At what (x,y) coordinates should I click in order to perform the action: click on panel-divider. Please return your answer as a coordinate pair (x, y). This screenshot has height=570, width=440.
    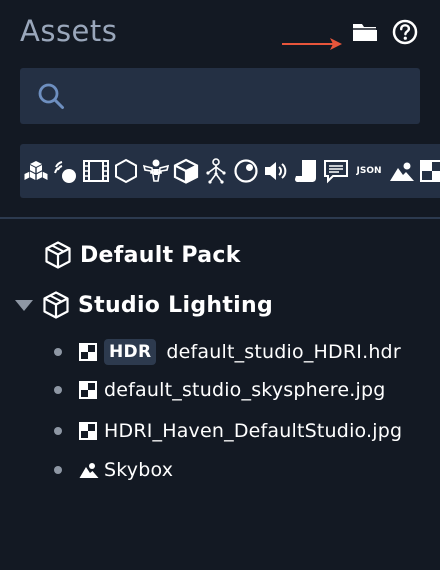
    Looking at the image, I should click on (220, 218).